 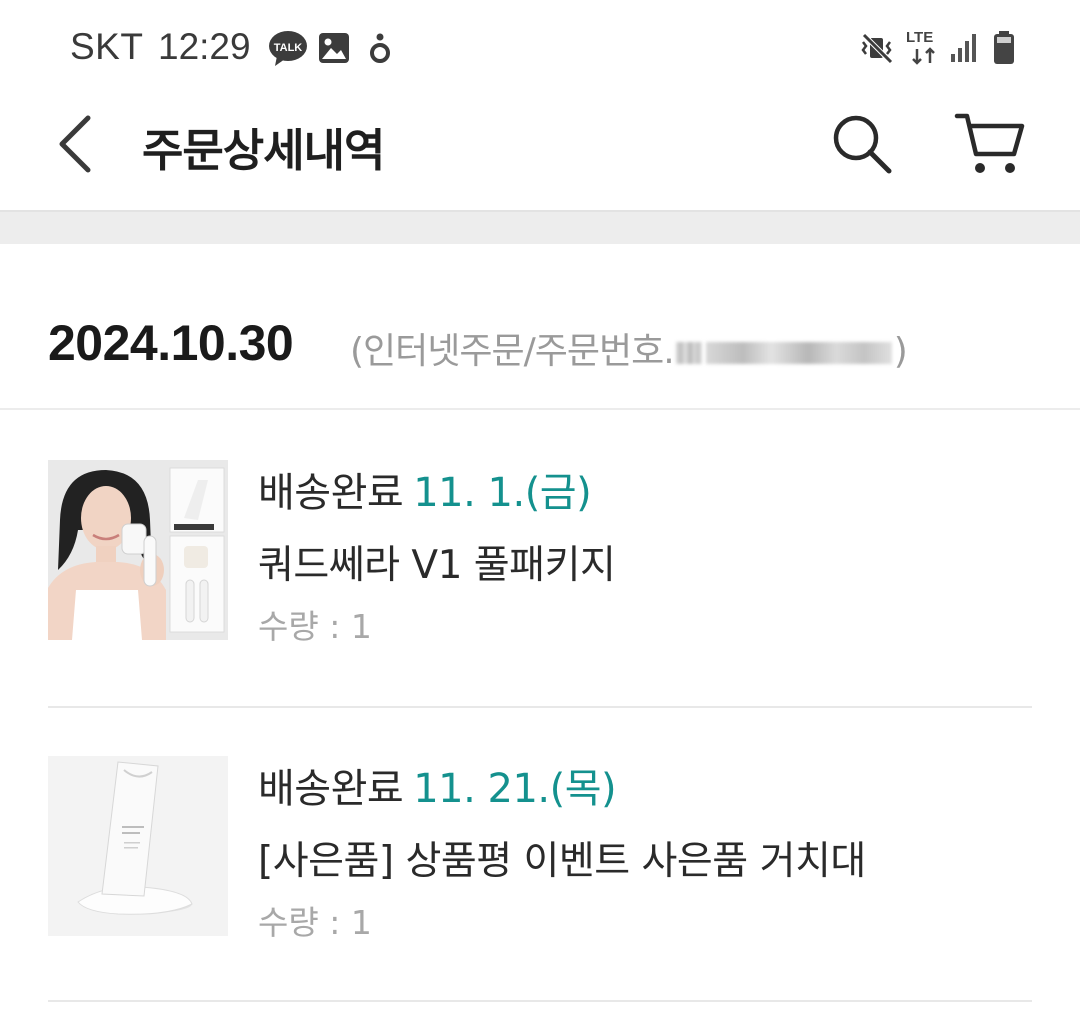 I want to click on gallery-icon, so click(x=334, y=50).